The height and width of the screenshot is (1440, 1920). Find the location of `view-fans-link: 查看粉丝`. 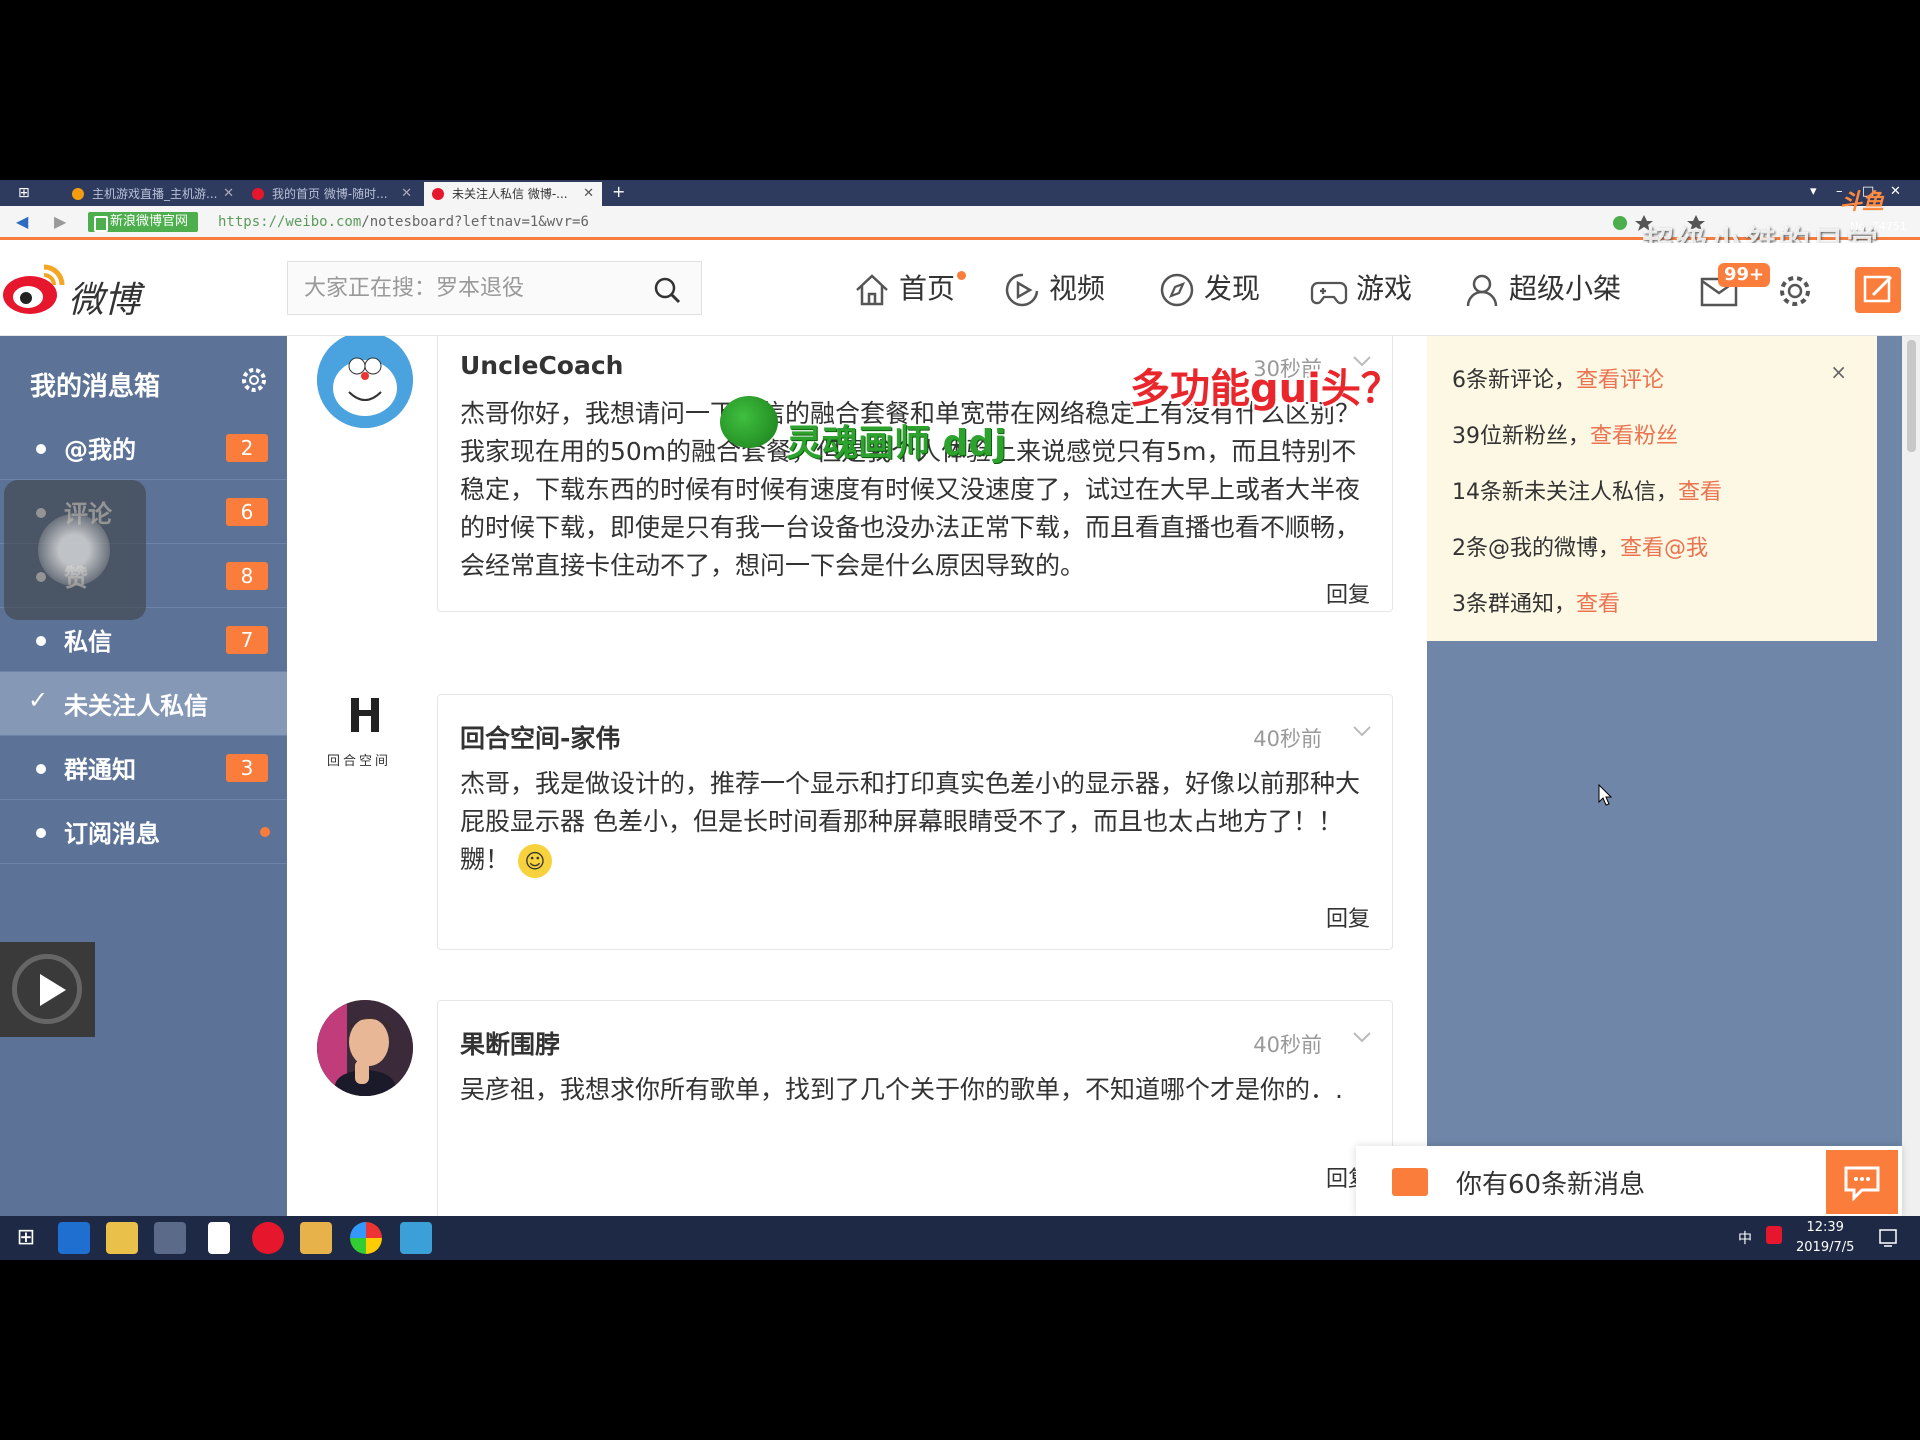

view-fans-link: 查看粉丝 is located at coordinates (1634, 436).